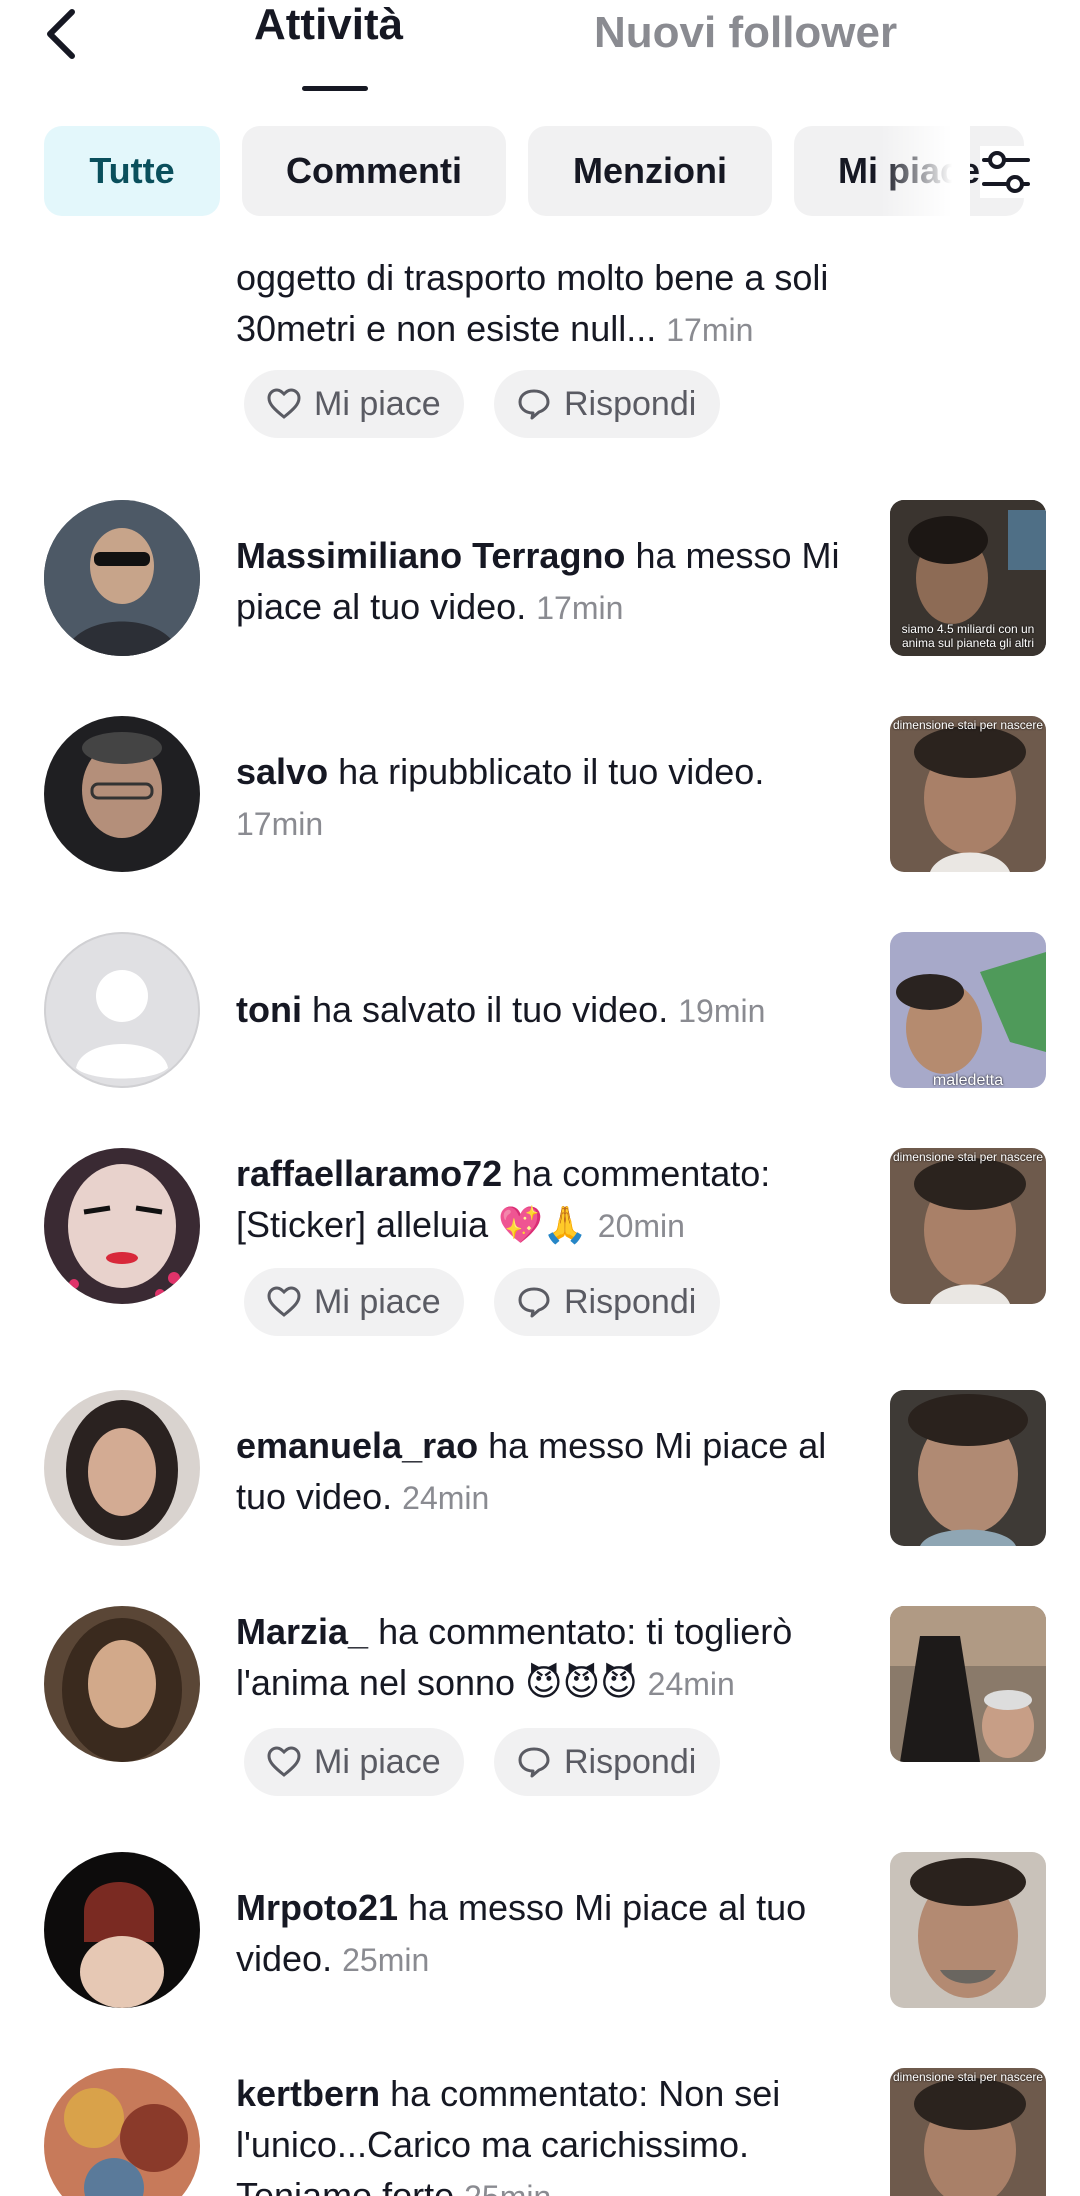 The width and height of the screenshot is (1080, 2196). What do you see at coordinates (641, 1226) in the screenshot?
I see `timestamp: 20min` at bounding box center [641, 1226].